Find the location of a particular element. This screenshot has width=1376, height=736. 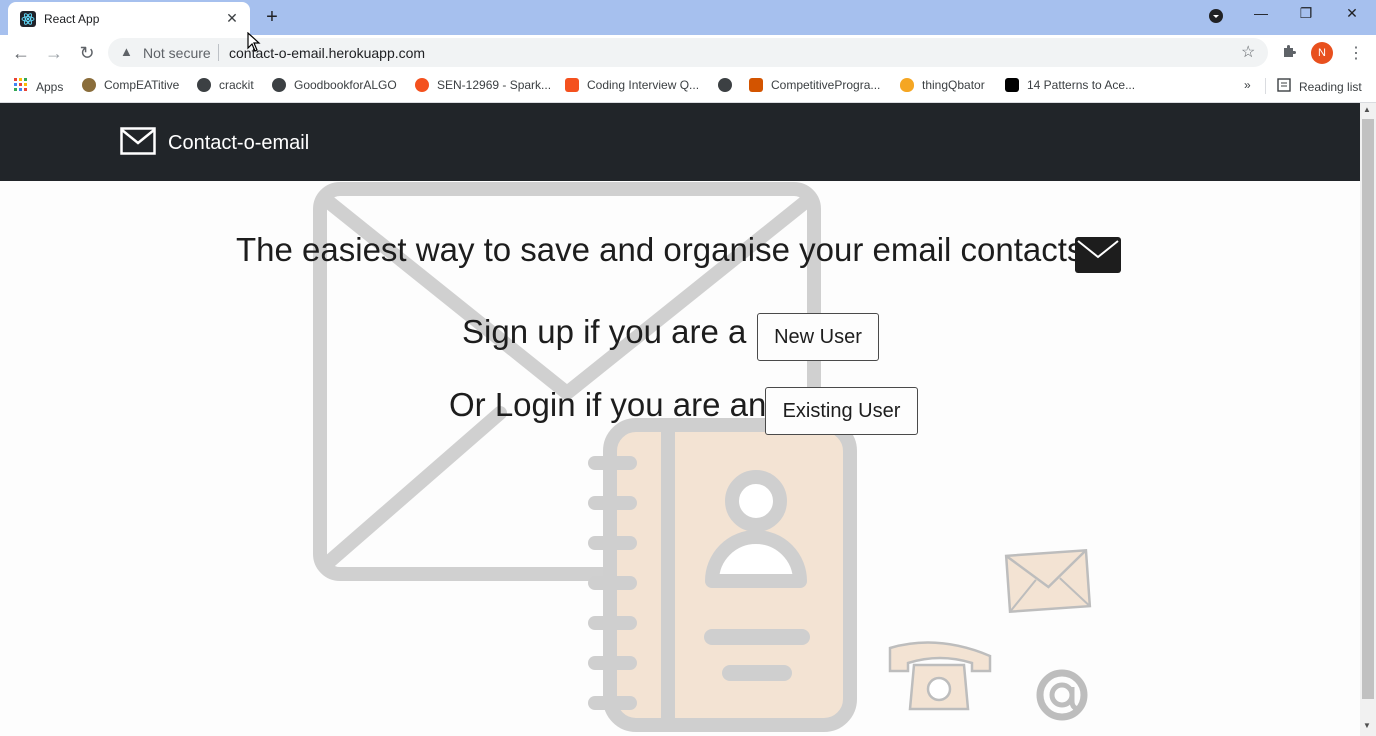

existing-user-button: Existing User is located at coordinates (841, 411).